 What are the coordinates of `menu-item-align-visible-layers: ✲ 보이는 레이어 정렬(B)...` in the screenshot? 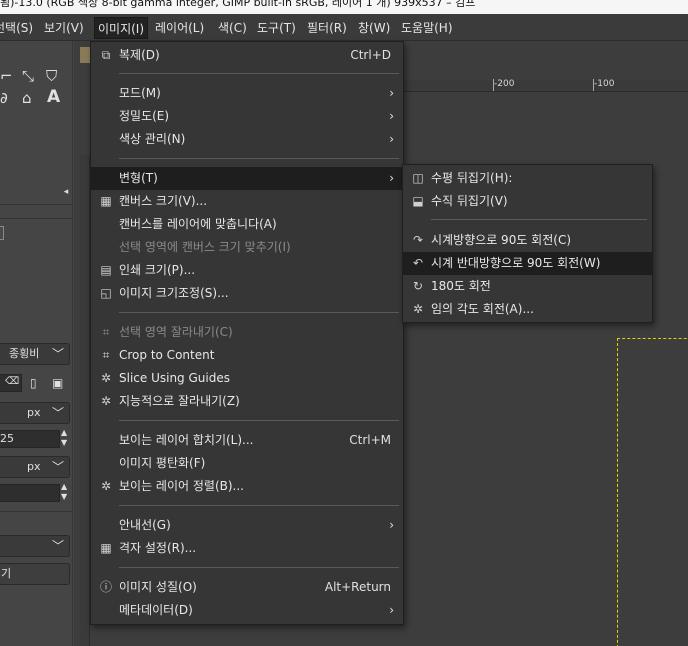 It's located at (247, 486).